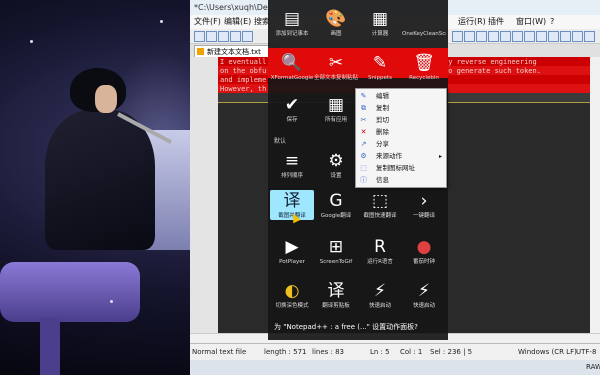 This screenshot has width=600, height=375. What do you see at coordinates (243, 80) in the screenshot?
I see `editor-line: and impleme` at bounding box center [243, 80].